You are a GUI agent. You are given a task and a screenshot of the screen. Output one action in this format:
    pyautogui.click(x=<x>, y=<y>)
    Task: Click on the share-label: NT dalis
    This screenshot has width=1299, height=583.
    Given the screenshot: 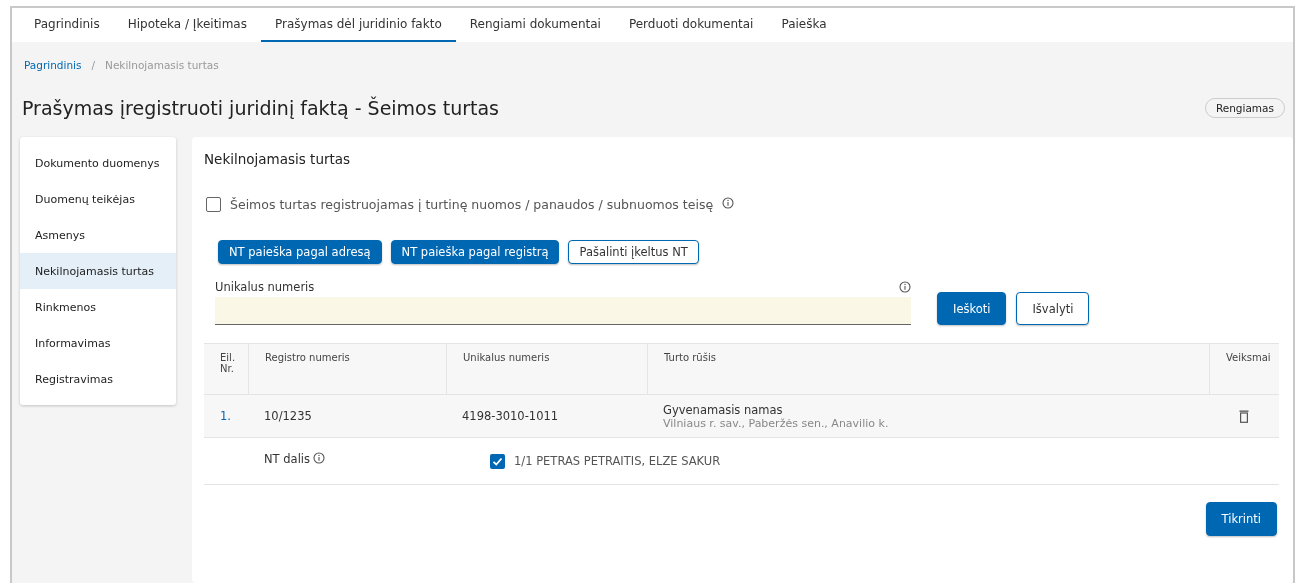 What is the action you would take?
    pyautogui.click(x=287, y=459)
    